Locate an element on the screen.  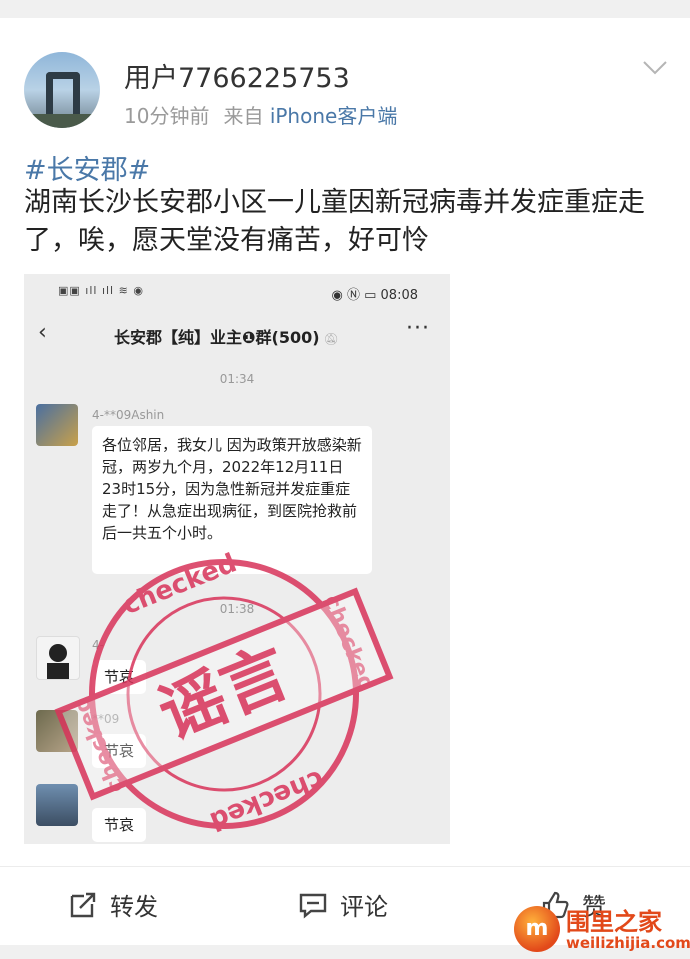
sender-name: **09 is located at coordinates (106, 719).